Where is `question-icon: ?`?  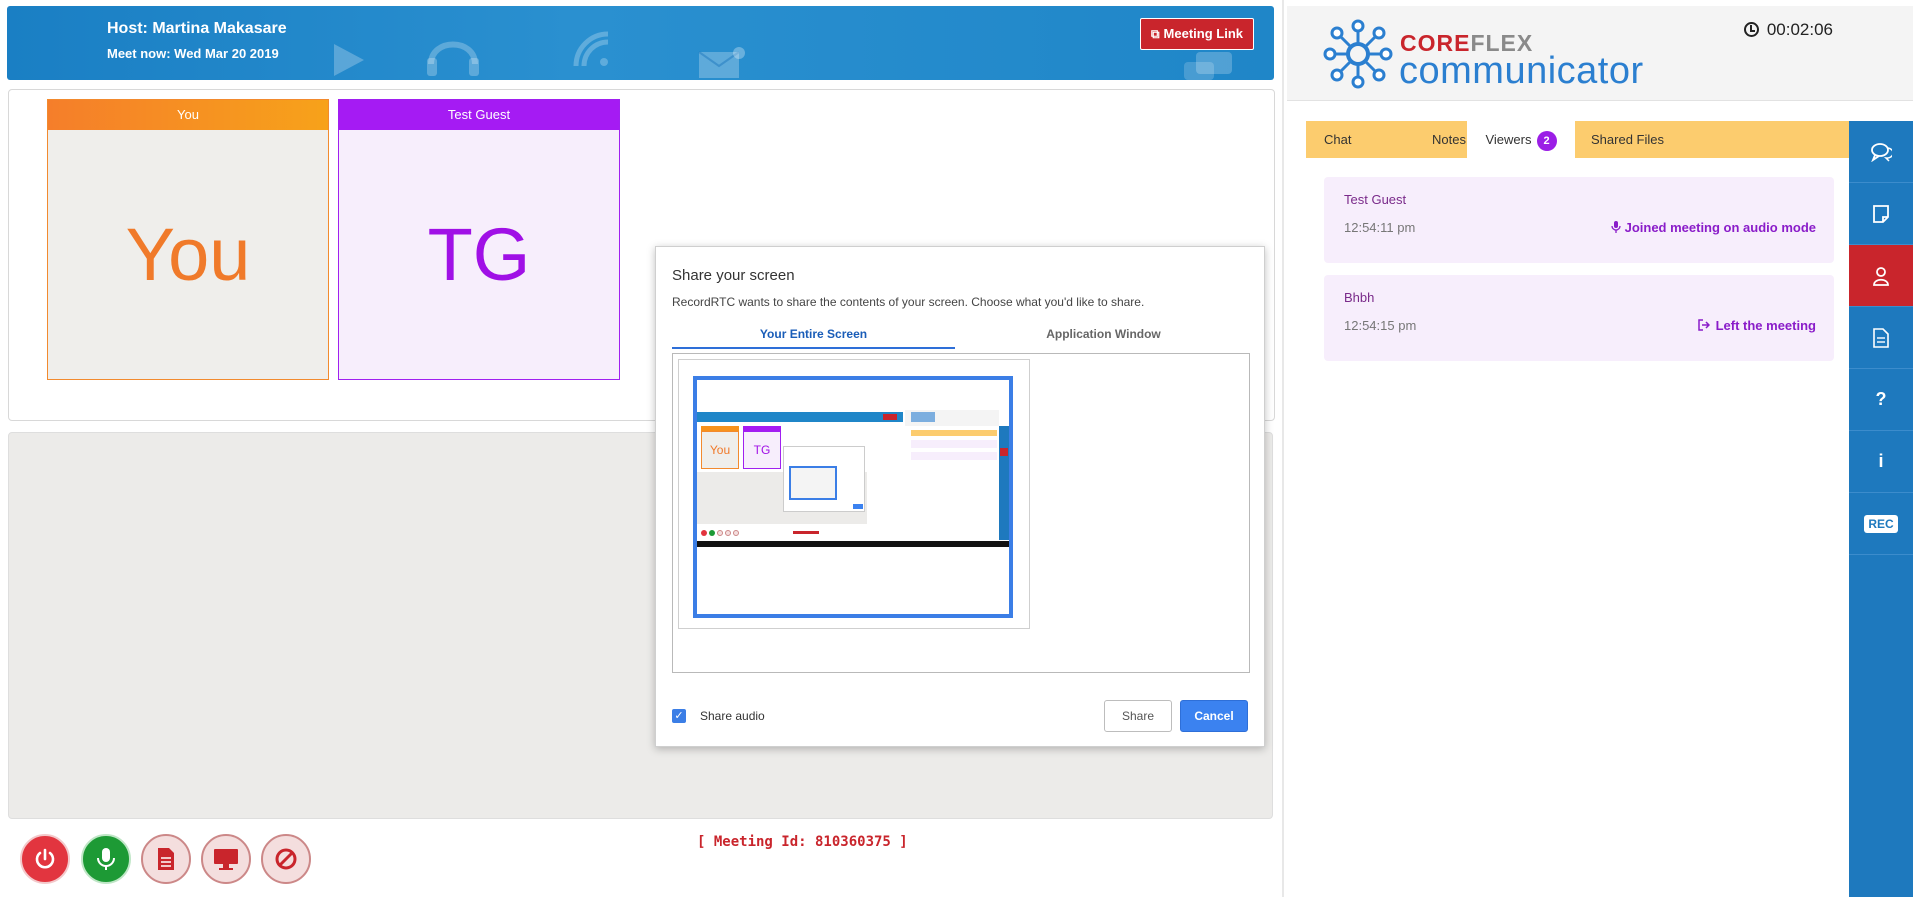
question-icon: ? is located at coordinates (1881, 399).